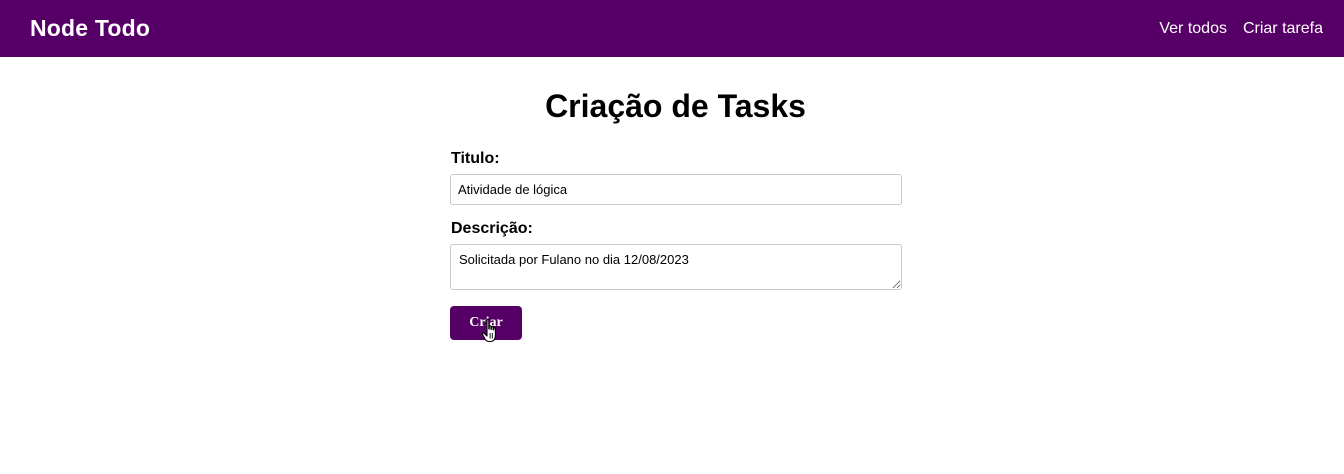  I want to click on nav-link-criar-tarefa: Criar tarefa, so click(1283, 29).